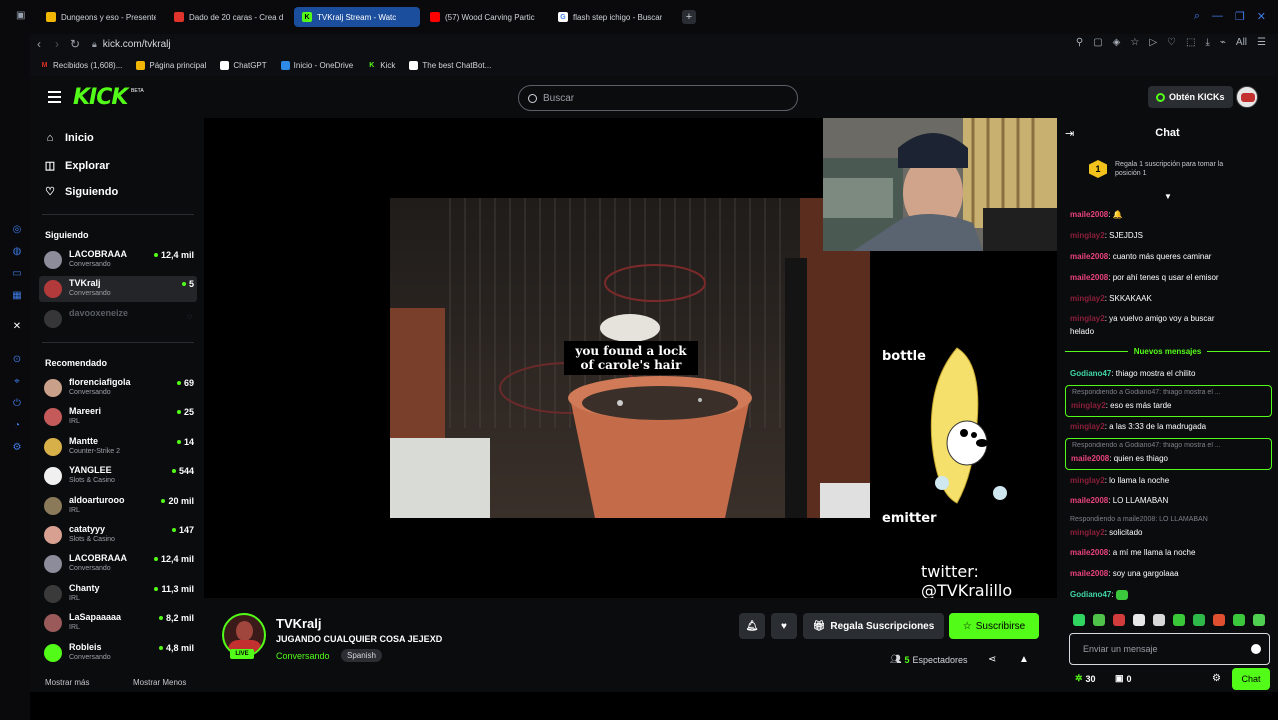  What do you see at coordinates (118, 653) in the screenshot?
I see `channel-row: Robleis Conversando 4,8 mil` at bounding box center [118, 653].